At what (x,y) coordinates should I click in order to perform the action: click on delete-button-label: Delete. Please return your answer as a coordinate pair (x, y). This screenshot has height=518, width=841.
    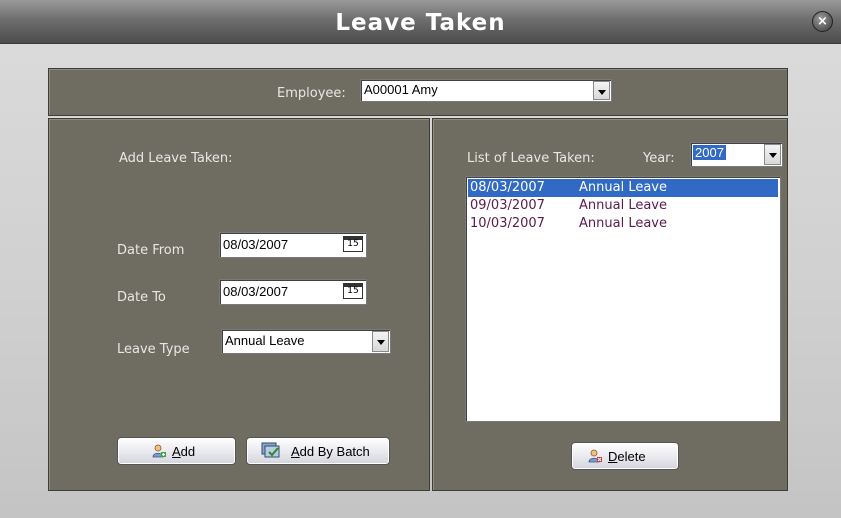
    Looking at the image, I should click on (627, 456).